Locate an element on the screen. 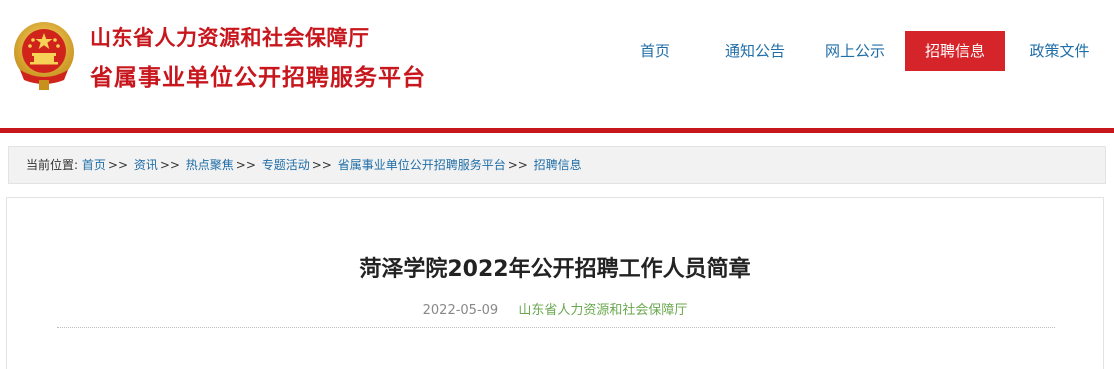 This screenshot has width=1114, height=369. header-divider is located at coordinates (557, 130).